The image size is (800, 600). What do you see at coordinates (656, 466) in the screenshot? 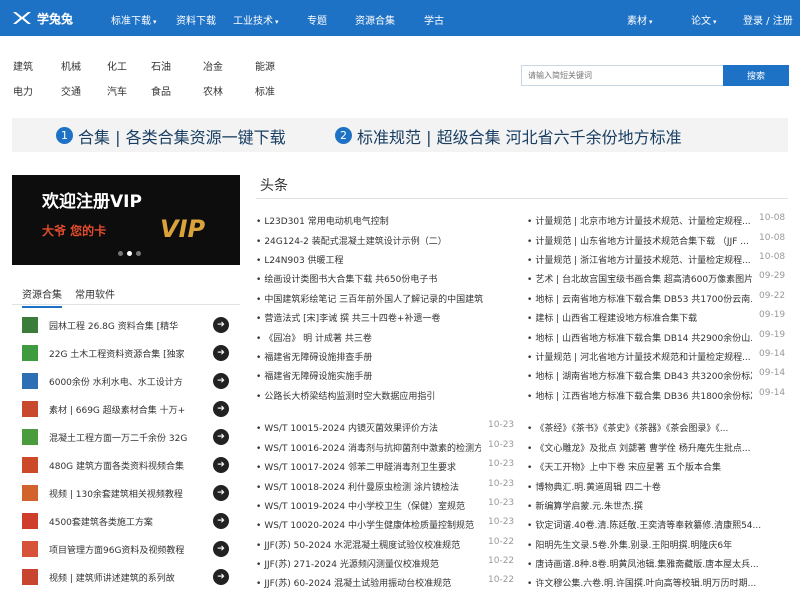
I see `classic-link: • 《天工开物》上中下卷 宋应星著 五个版本合集` at bounding box center [656, 466].